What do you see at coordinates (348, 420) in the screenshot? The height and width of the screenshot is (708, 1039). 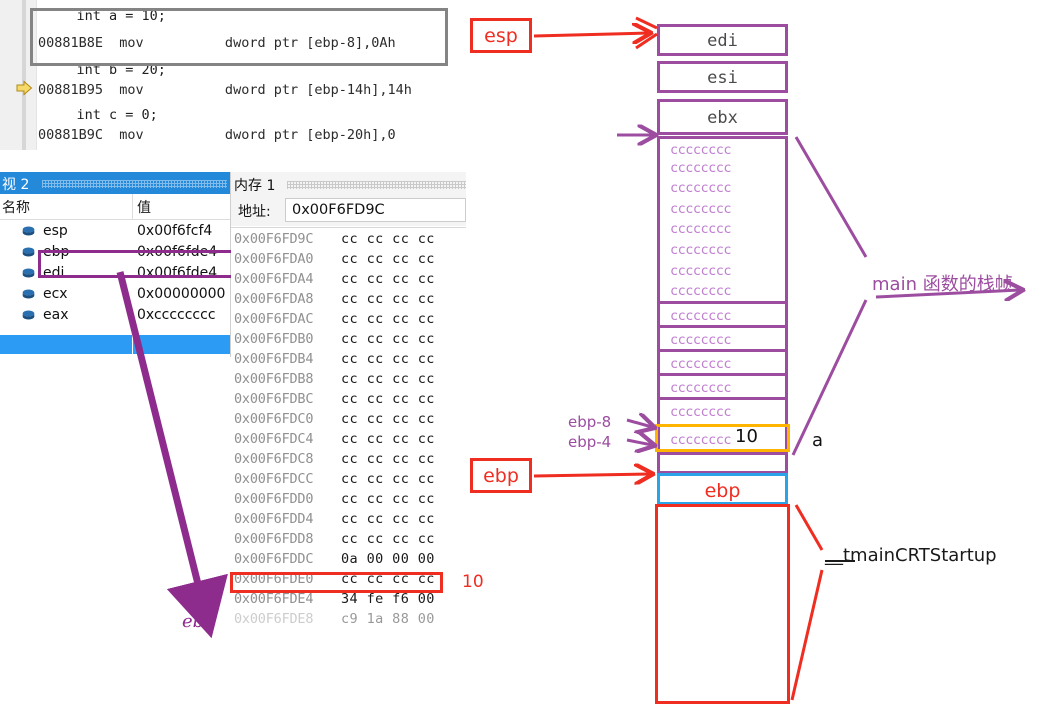 I see `memory-row: 0x00F6FDC0 cc cc cc cc` at bounding box center [348, 420].